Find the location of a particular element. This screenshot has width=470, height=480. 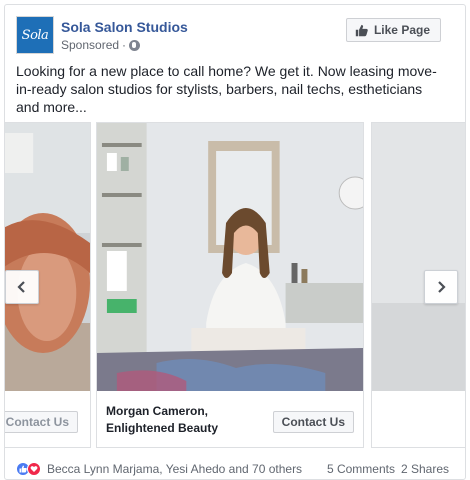

card-footer-previous: Contact Us is located at coordinates (47, 419).